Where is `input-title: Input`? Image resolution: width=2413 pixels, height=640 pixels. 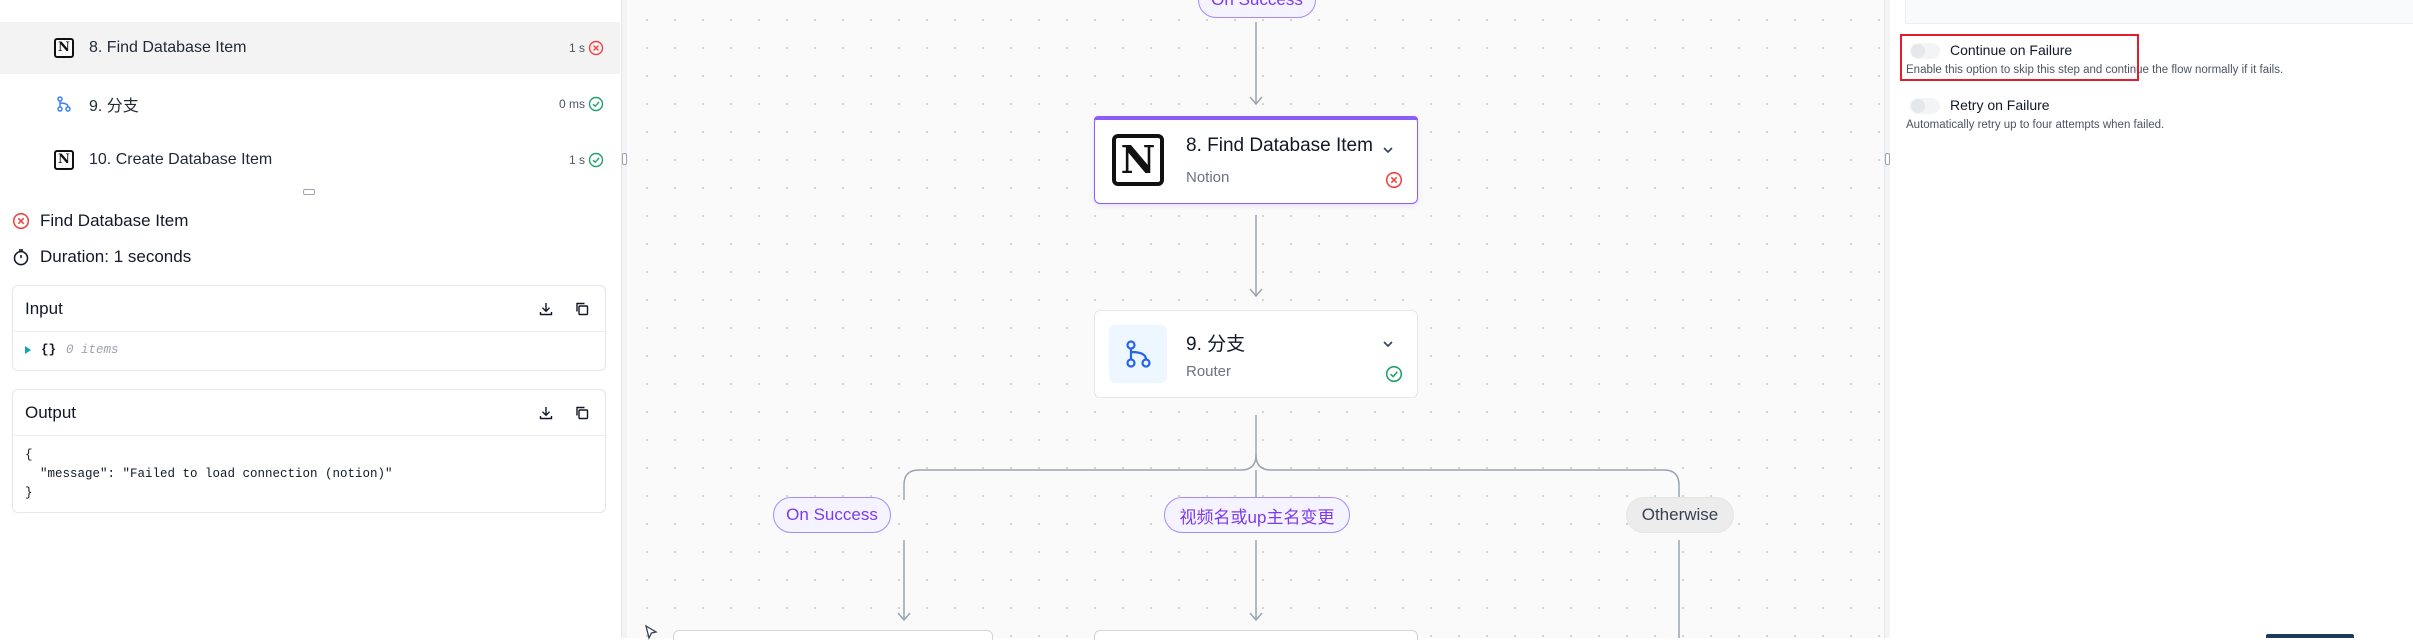
input-title: Input is located at coordinates (44, 308).